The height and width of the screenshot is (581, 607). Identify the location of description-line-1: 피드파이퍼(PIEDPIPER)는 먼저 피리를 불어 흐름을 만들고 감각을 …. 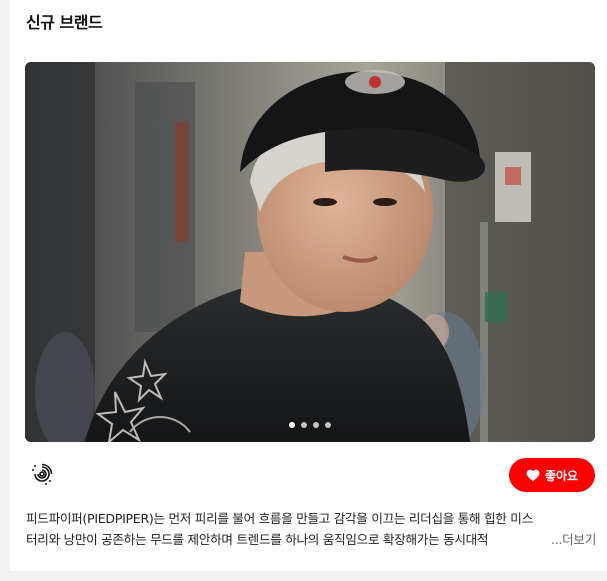
(279, 518).